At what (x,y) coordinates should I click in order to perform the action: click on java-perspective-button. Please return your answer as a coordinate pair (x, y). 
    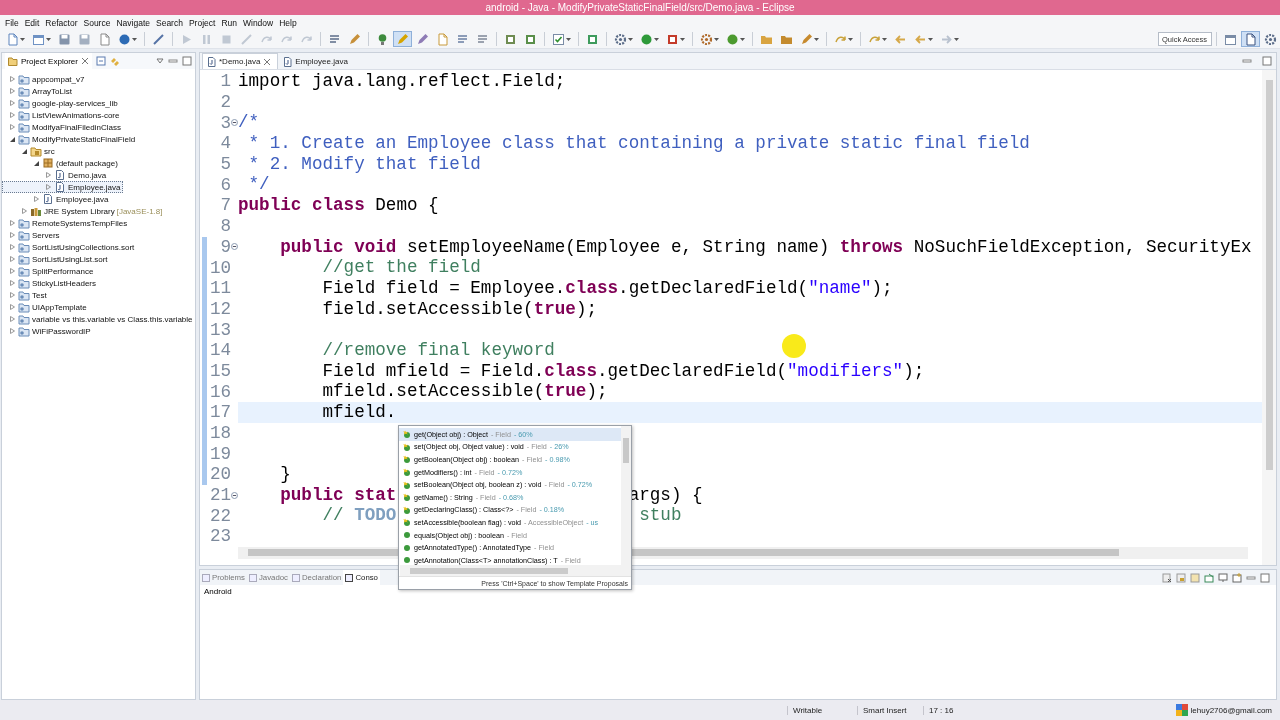
    Looking at the image, I should click on (1250, 39).